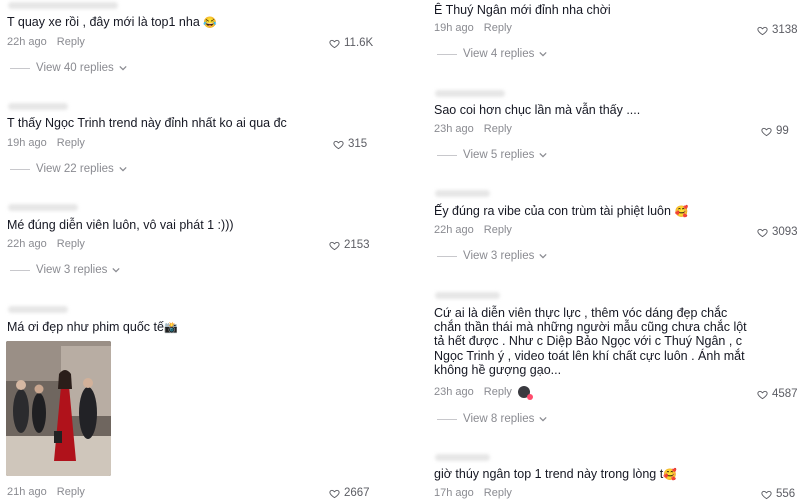 The image size is (800, 500). I want to click on comment-text: T quay xe rồi , đây mới là top1 nha 😂, so click(112, 22).